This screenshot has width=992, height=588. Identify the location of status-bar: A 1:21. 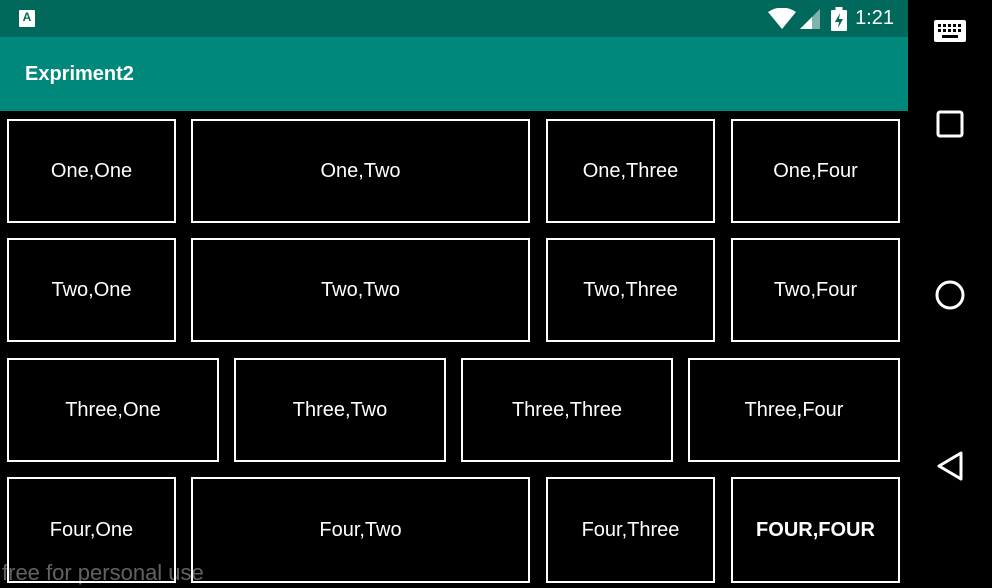
(454, 18).